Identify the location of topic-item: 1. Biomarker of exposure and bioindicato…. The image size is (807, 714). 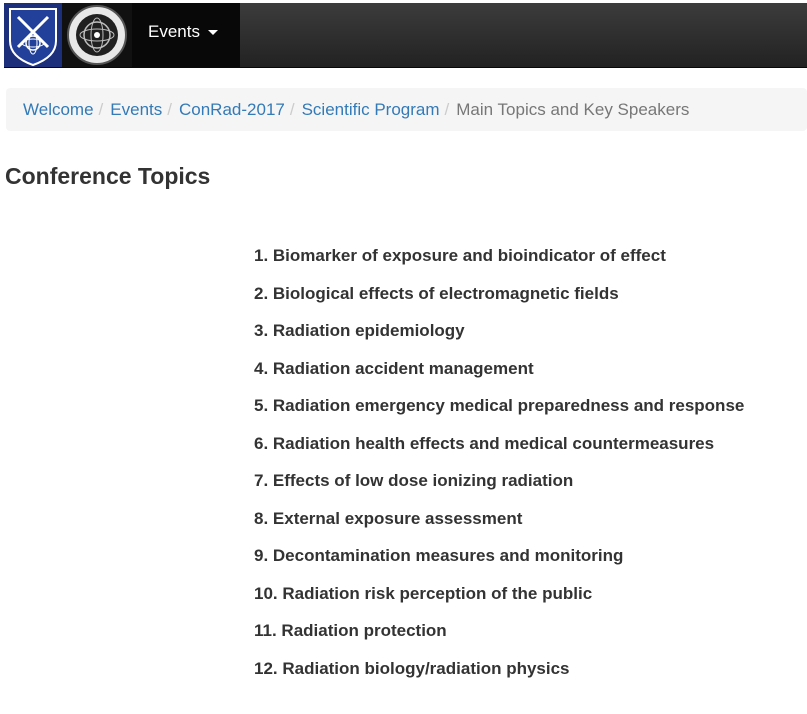
(460, 255).